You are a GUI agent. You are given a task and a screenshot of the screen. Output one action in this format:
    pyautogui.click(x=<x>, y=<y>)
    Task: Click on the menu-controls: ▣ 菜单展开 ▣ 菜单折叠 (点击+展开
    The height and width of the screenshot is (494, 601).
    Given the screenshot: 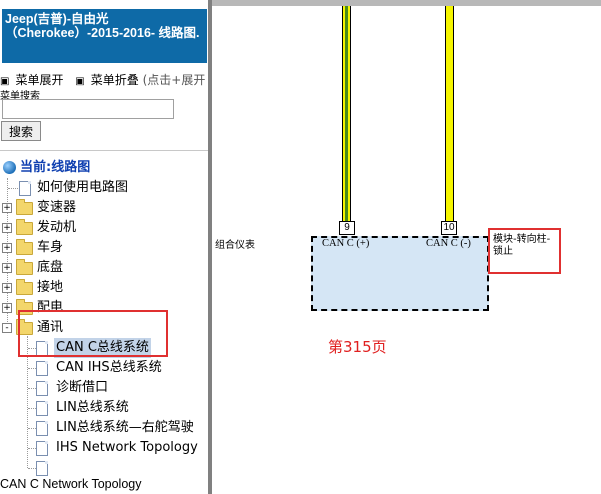 What is the action you would take?
    pyautogui.click(x=102, y=79)
    